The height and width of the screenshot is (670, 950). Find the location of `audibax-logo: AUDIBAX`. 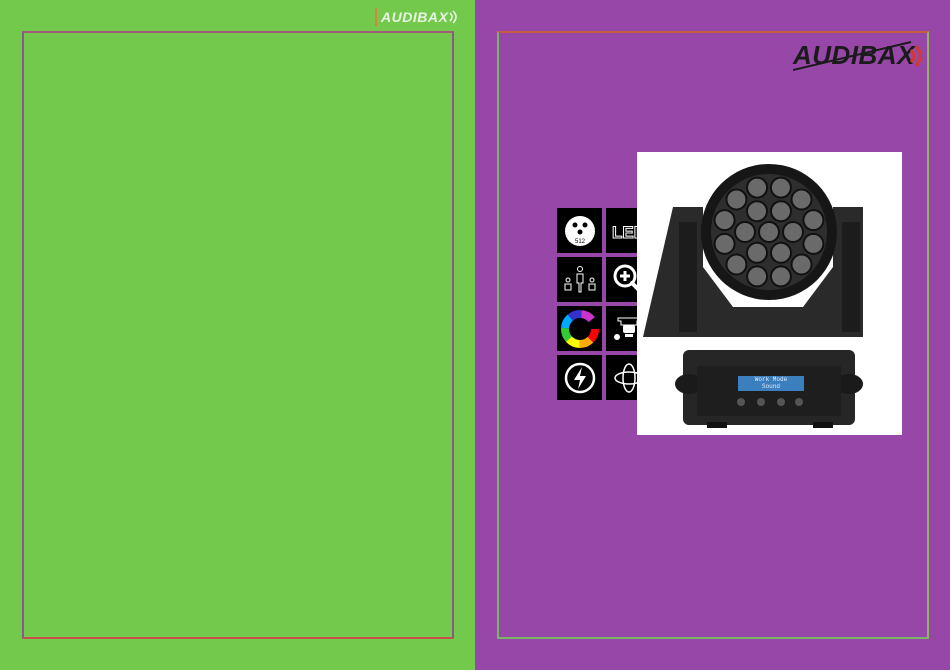

audibax-logo: AUDIBAX is located at coordinates (861, 56).